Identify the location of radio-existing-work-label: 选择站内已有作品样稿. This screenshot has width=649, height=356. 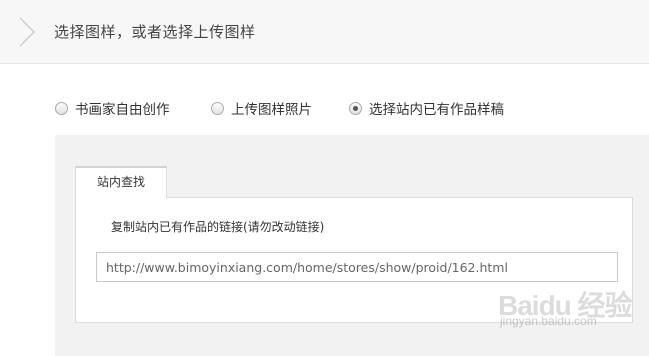
(436, 108).